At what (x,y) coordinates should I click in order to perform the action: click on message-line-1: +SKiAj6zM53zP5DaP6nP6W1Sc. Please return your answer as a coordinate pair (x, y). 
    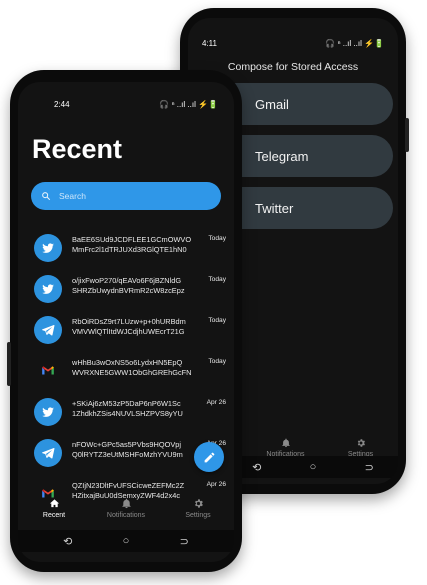
    Looking at the image, I should click on (126, 403).